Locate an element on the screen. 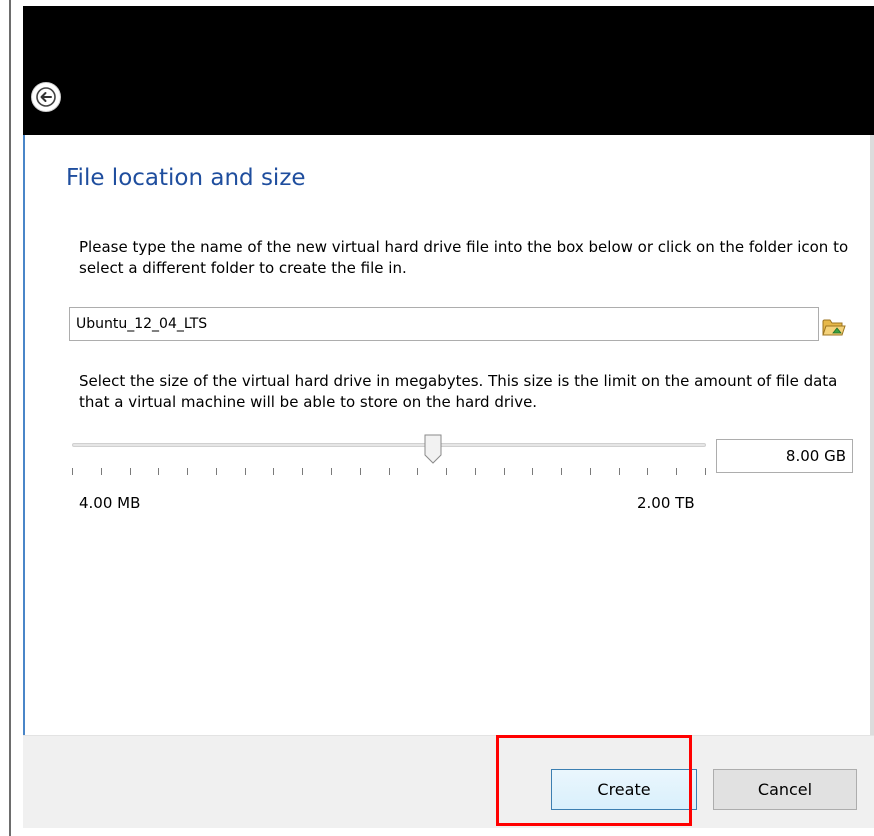 Image resolution: width=874 pixels, height=836 pixels. background-window-edge is located at coordinates (5, 418).